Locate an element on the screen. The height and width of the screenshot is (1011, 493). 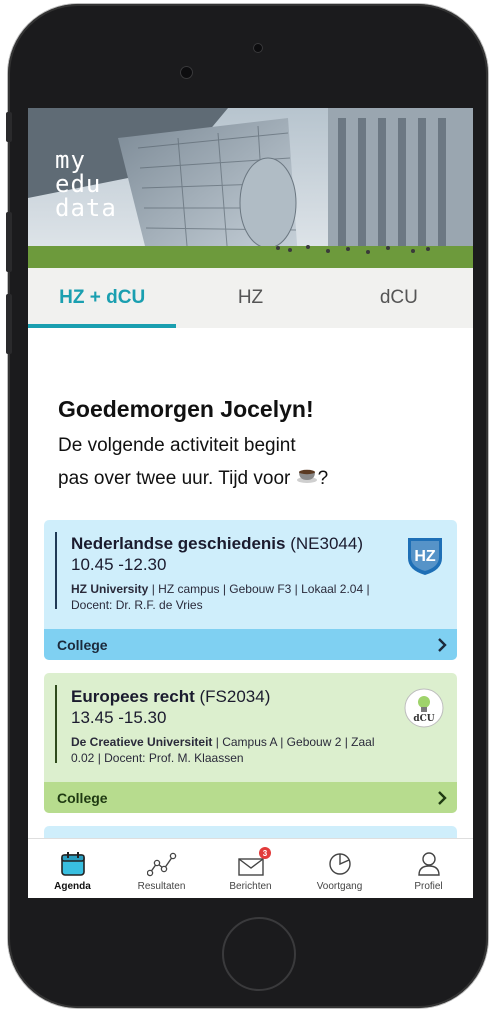
course-name: Nederlandse geschiedenis is located at coordinates (178, 543).